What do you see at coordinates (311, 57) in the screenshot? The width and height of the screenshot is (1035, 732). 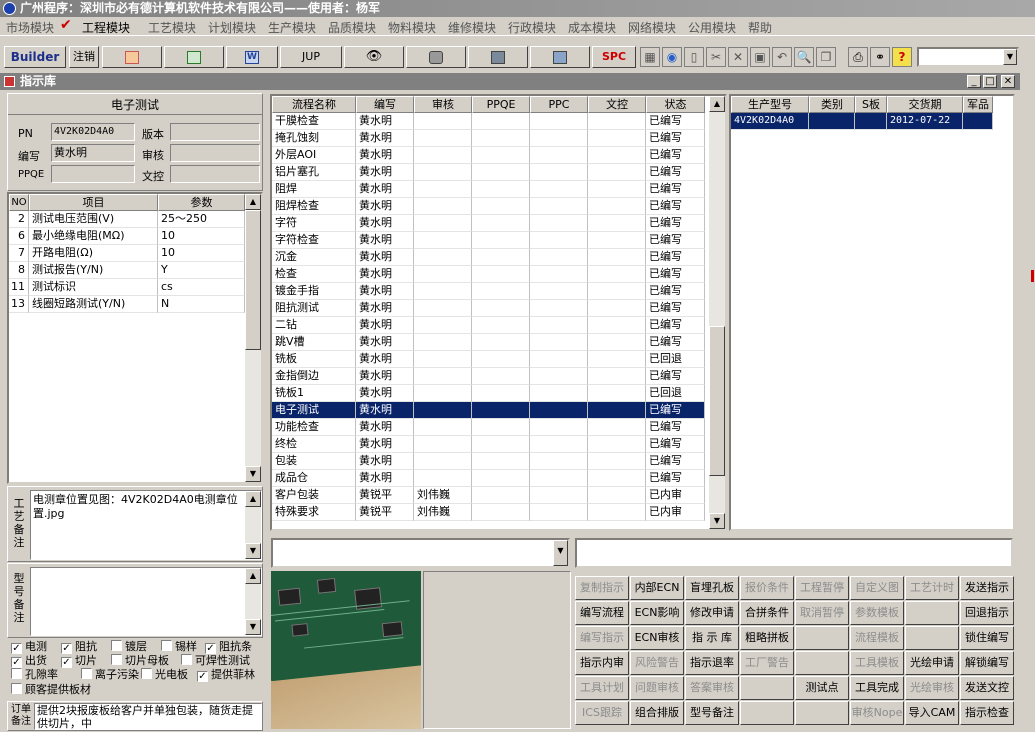 I see `jup-button: JUP` at bounding box center [311, 57].